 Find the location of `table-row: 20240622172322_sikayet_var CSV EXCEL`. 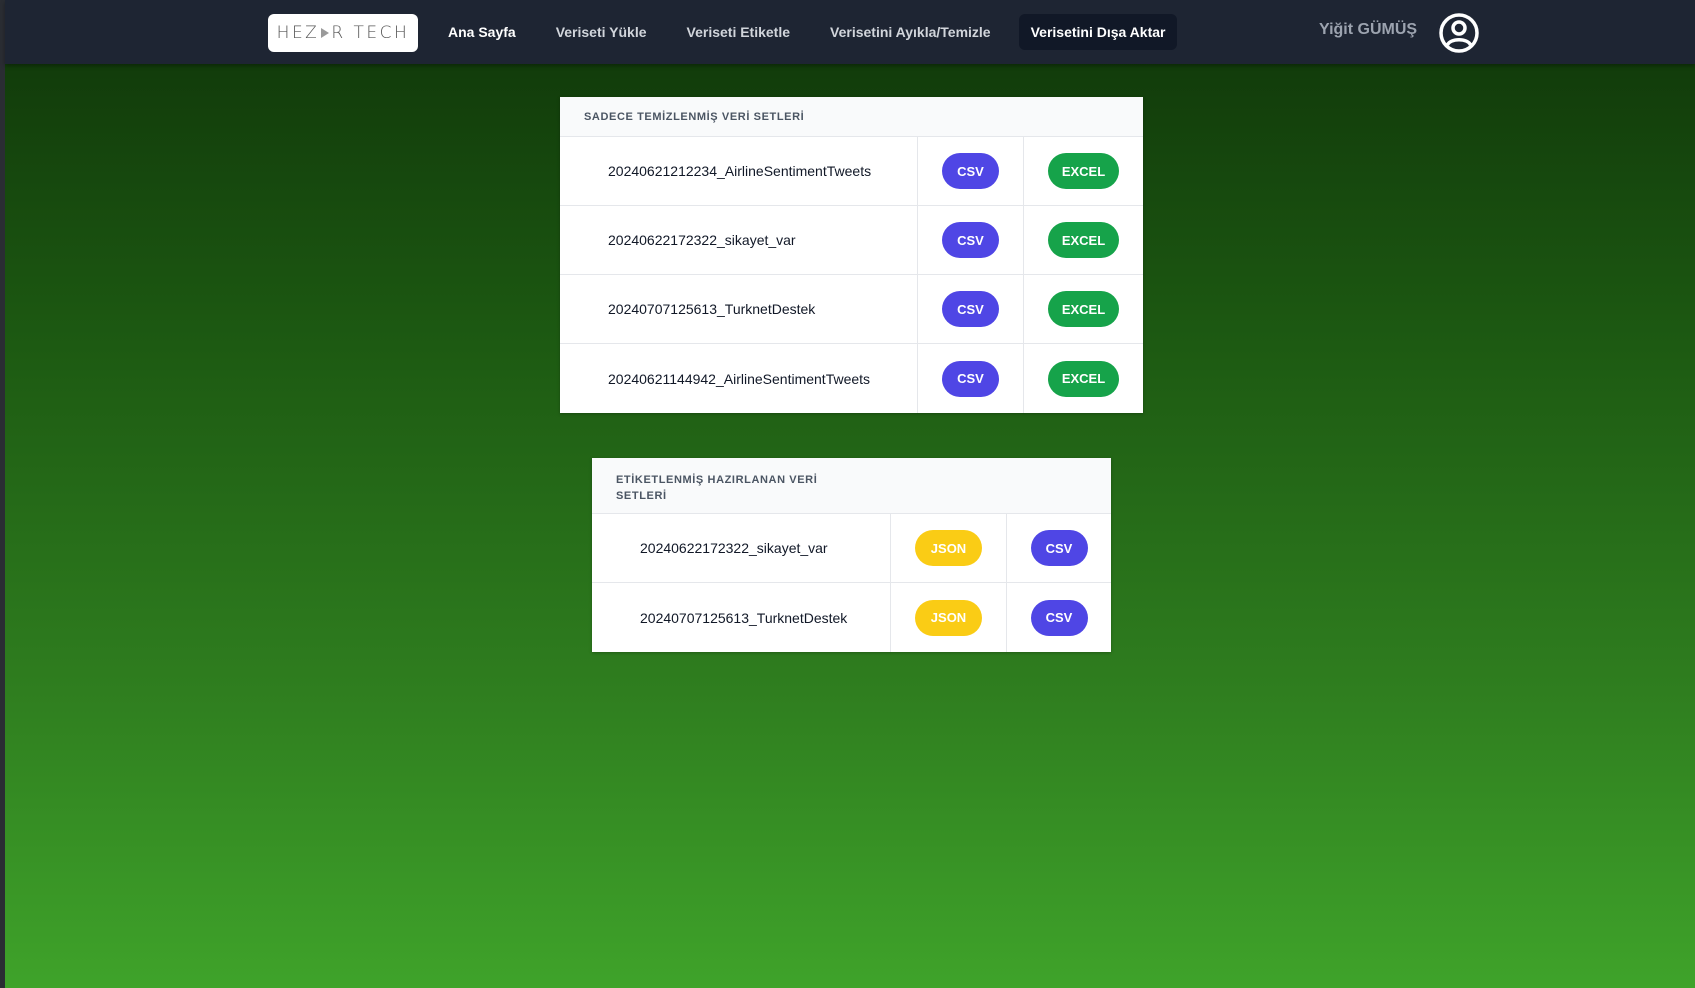

table-row: 20240622172322_sikayet_var CSV EXCEL is located at coordinates (851, 240).